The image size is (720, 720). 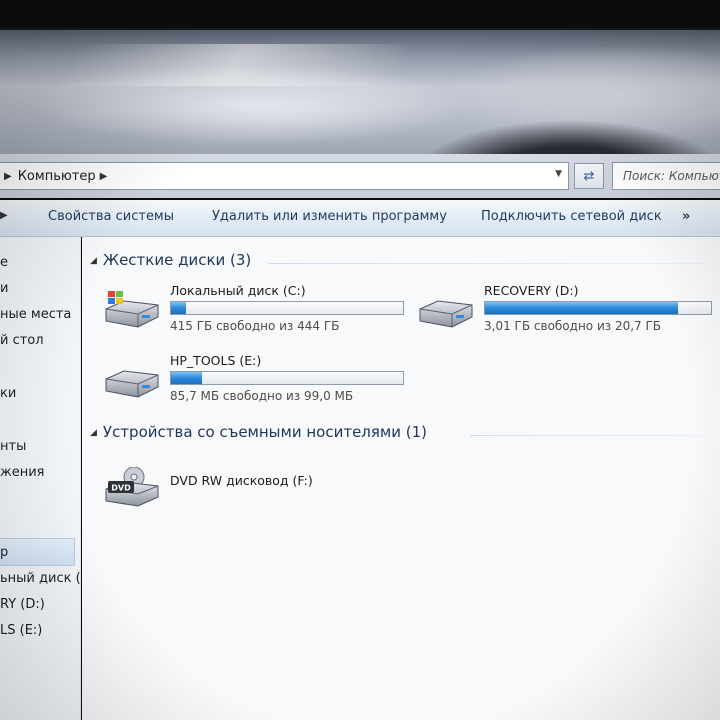 I want to click on drive-name: HP_TOOLS (E:), so click(x=216, y=360).